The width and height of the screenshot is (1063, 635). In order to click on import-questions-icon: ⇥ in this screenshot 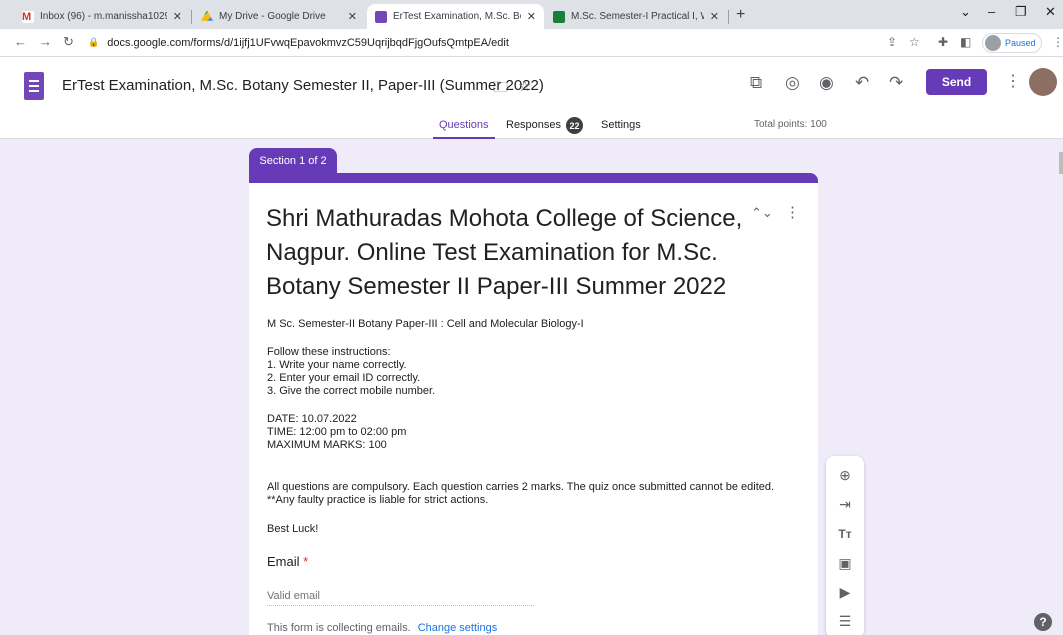, I will do `click(845, 504)`.